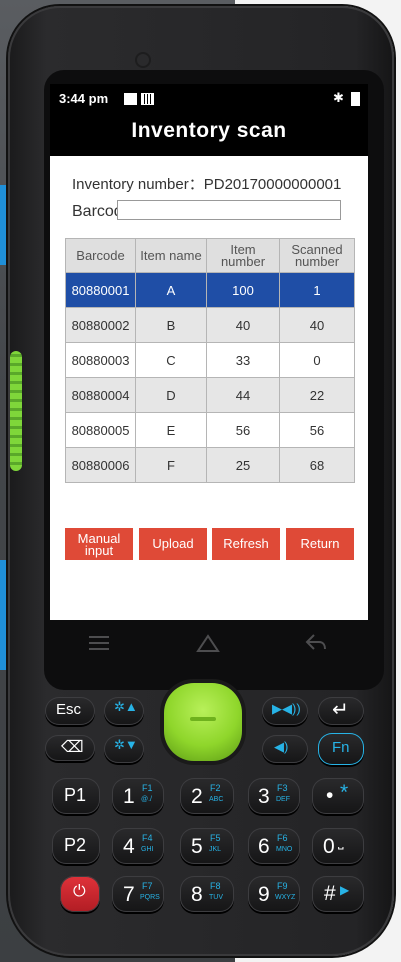 Image resolution: width=401 pixels, height=962 pixels. I want to click on upload-button: Upload, so click(173, 544).